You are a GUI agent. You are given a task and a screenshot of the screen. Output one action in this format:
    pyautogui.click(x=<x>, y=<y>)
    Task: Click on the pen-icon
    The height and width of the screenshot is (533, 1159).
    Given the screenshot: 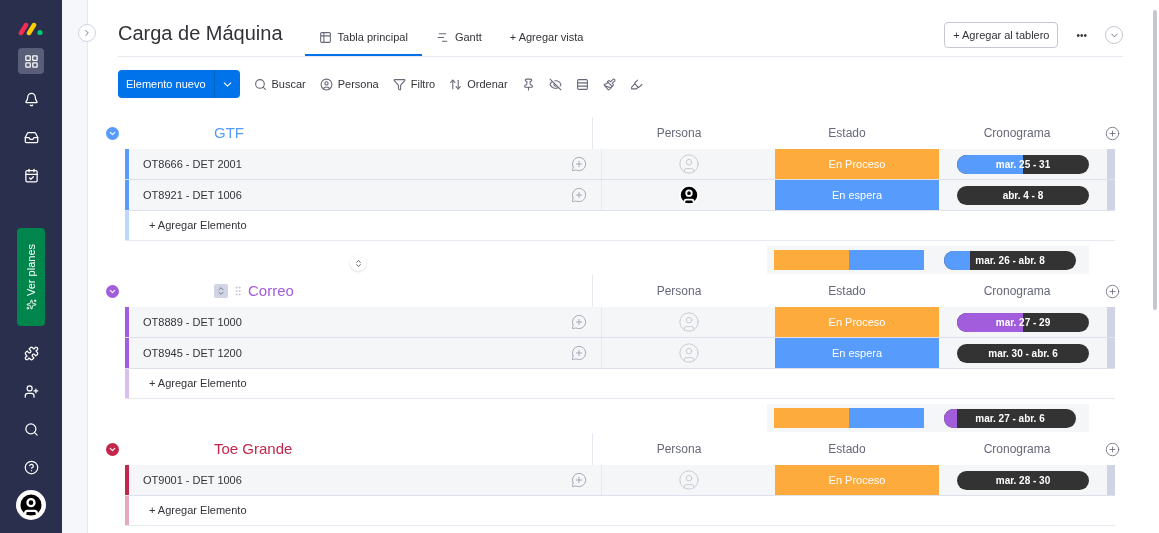 What is the action you would take?
    pyautogui.click(x=636, y=84)
    